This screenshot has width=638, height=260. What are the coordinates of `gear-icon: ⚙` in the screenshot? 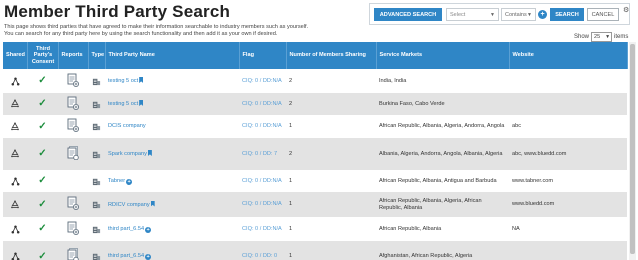 It's located at (626, 10).